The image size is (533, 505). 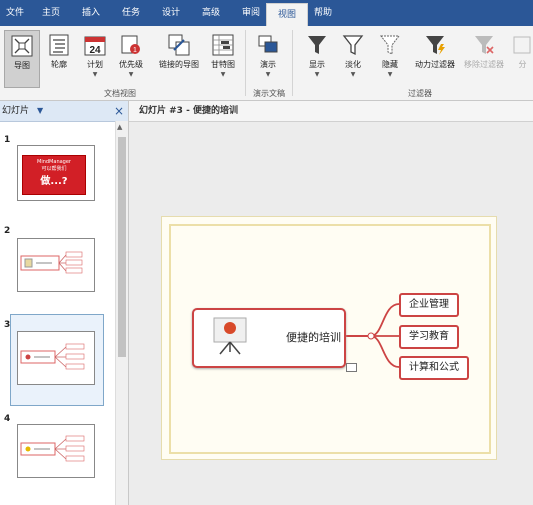 What do you see at coordinates (269, 338) in the screenshot?
I see `central-topic: 便捷的培训` at bounding box center [269, 338].